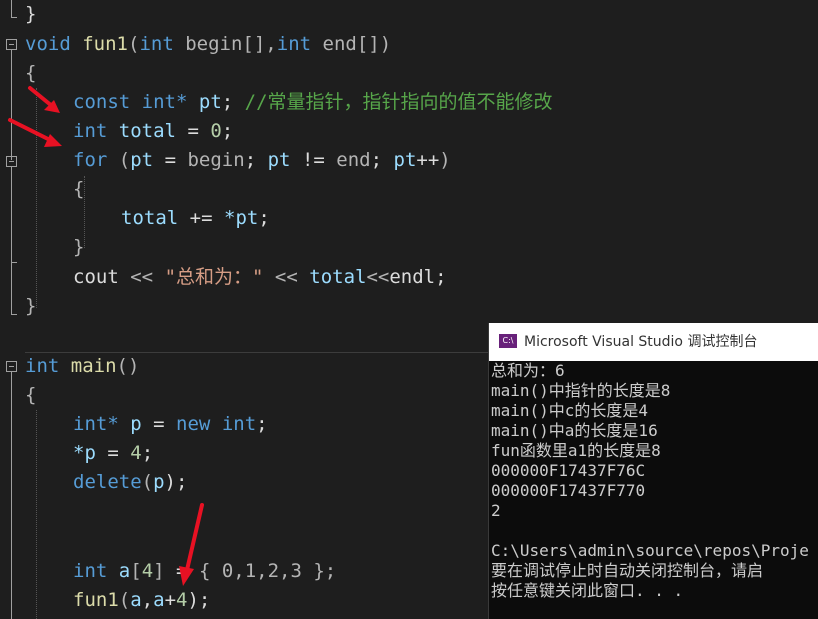 This screenshot has height=619, width=818. I want to click on code-line: *p = 4;, so click(113, 453).